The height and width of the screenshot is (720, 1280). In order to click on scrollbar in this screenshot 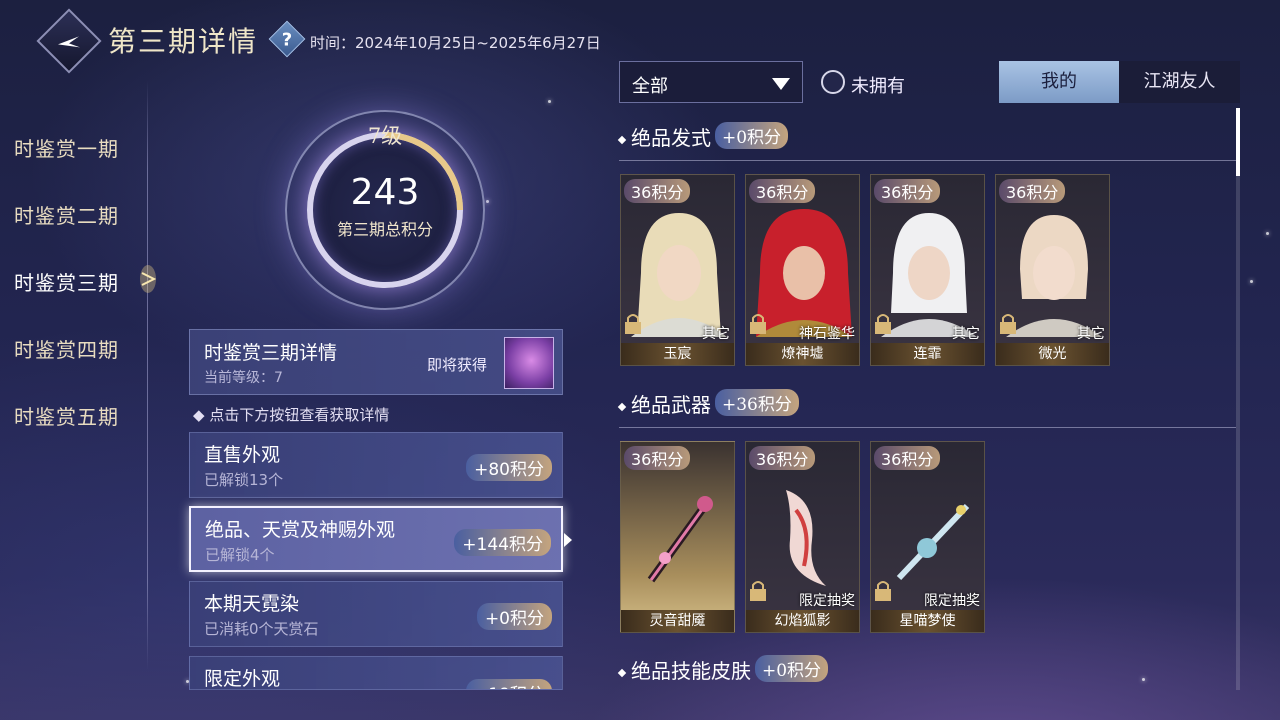, I will do `click(1238, 399)`.